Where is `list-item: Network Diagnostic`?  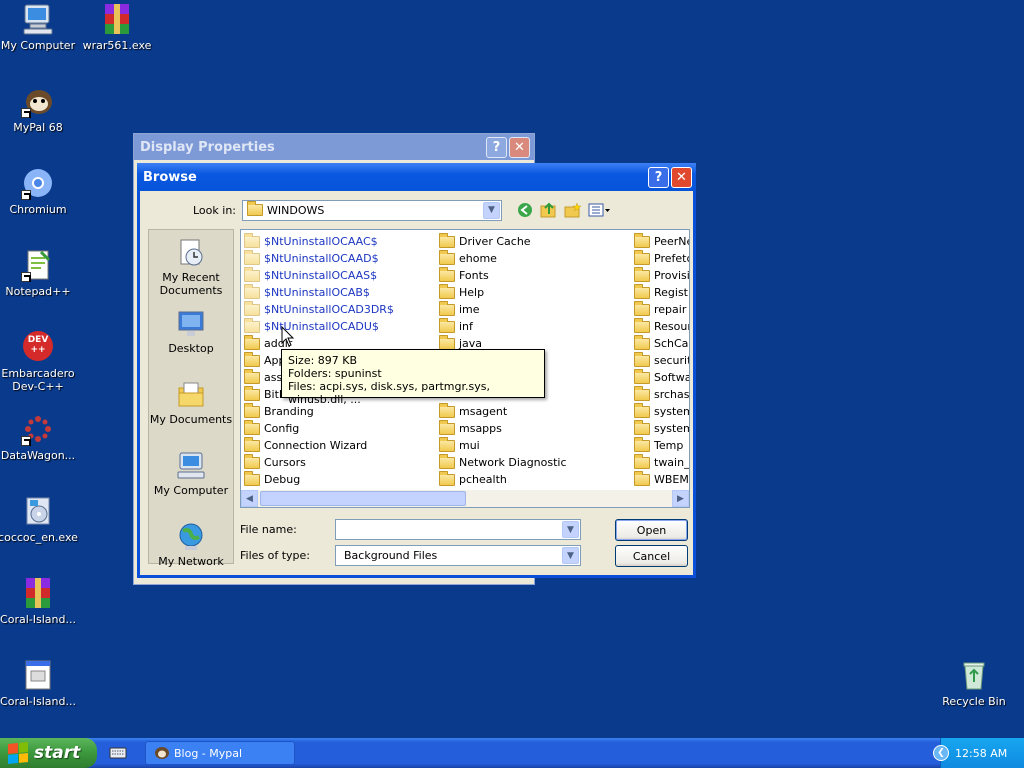 list-item: Network Diagnostic is located at coordinates (503, 462).